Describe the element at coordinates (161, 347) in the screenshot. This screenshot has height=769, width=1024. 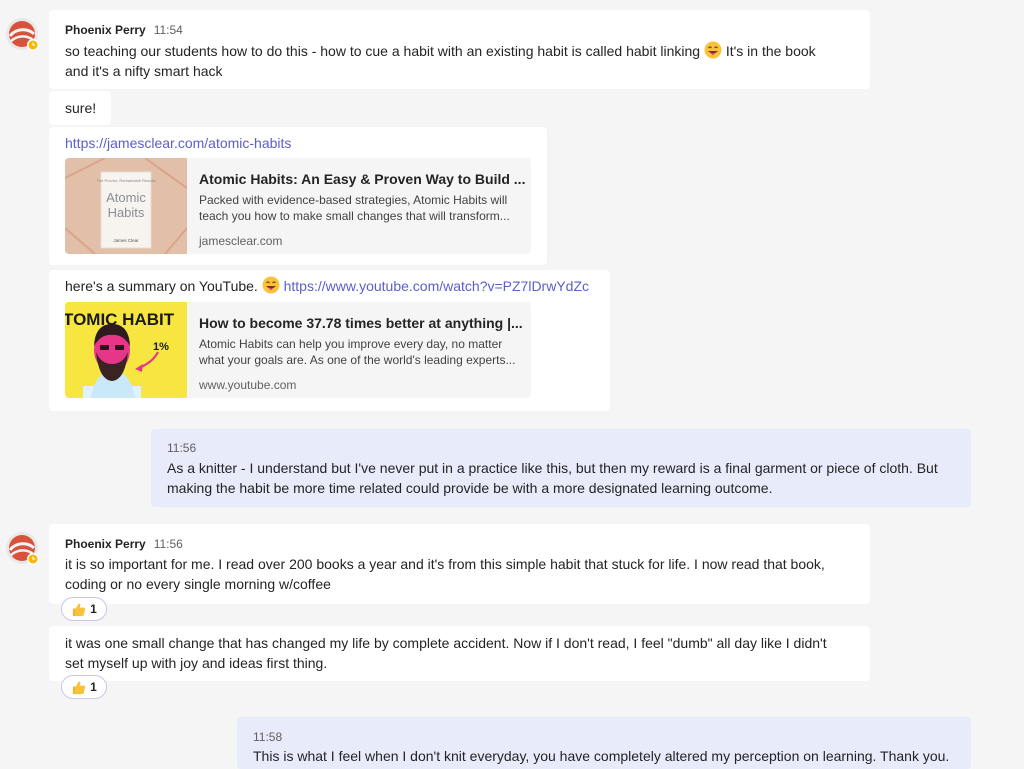
I see `thumbnail-badge-text: 1%` at that location.